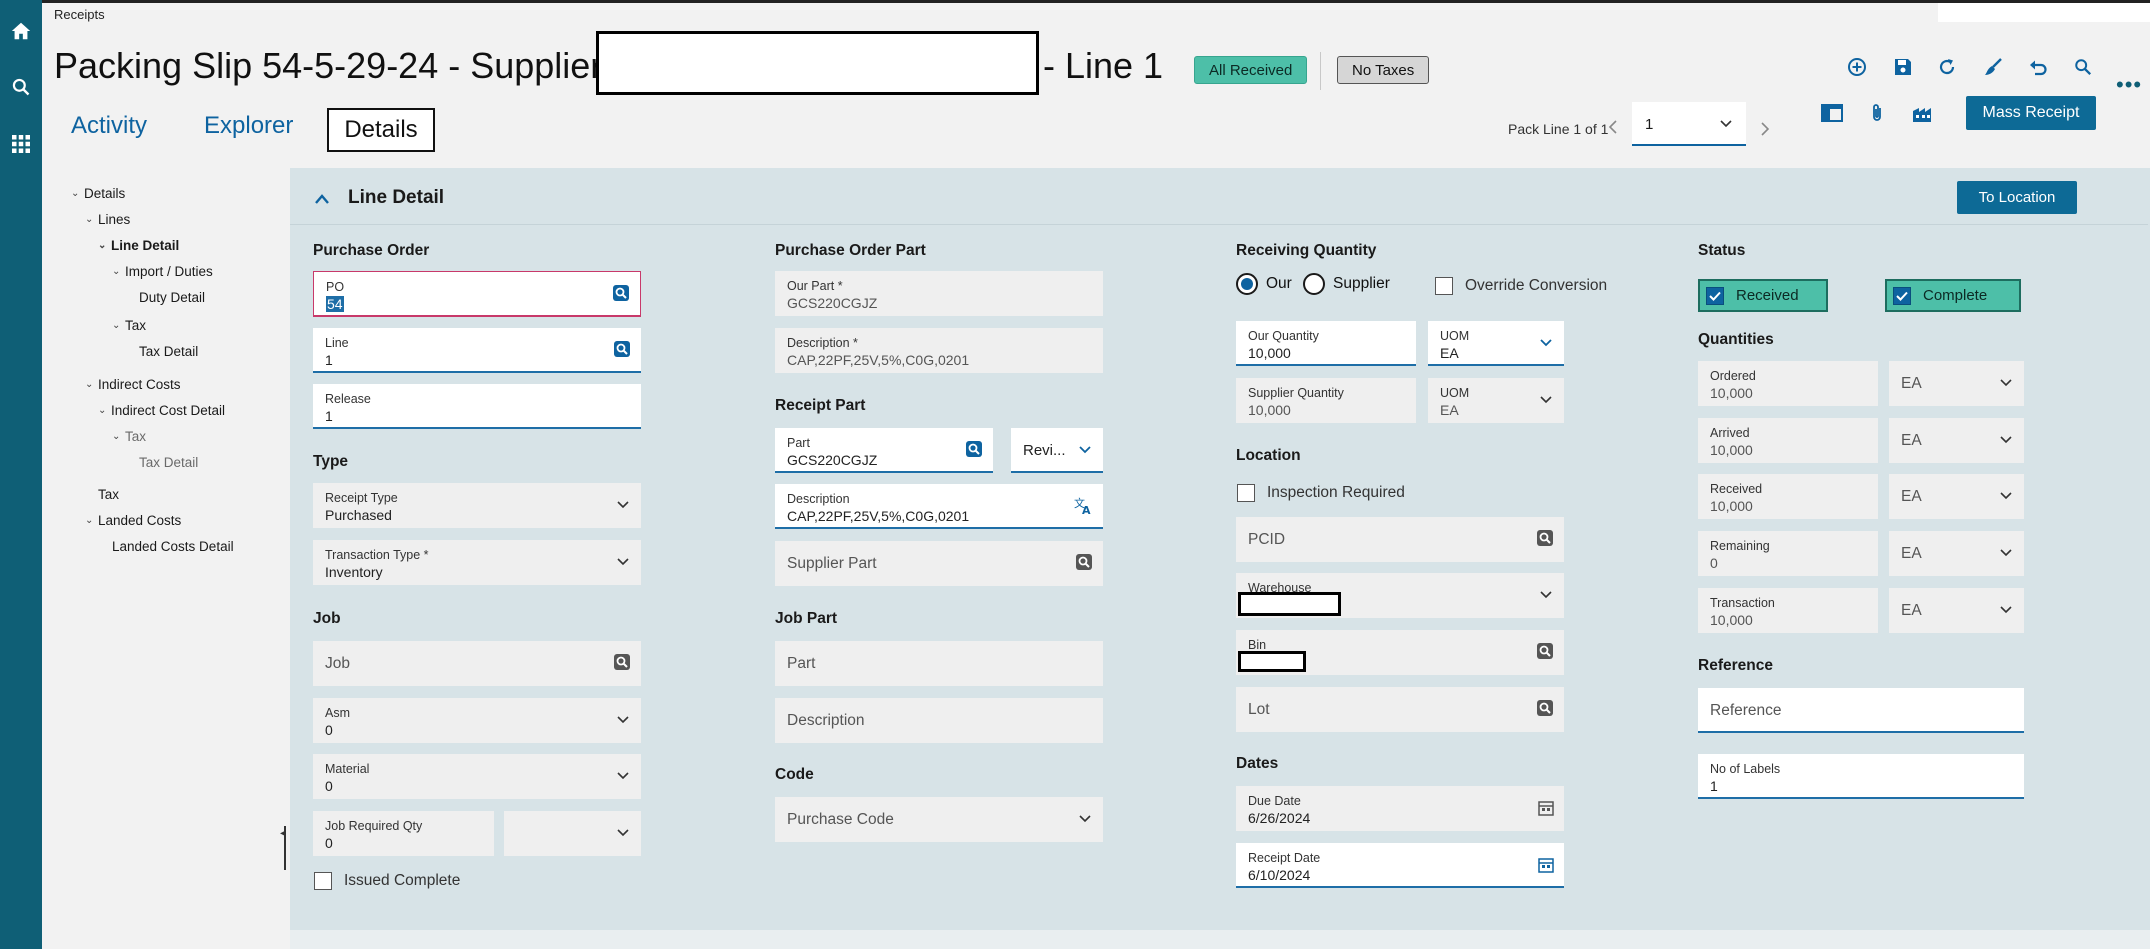 The image size is (2150, 949). I want to click on panel-layout-icon, so click(1832, 113).